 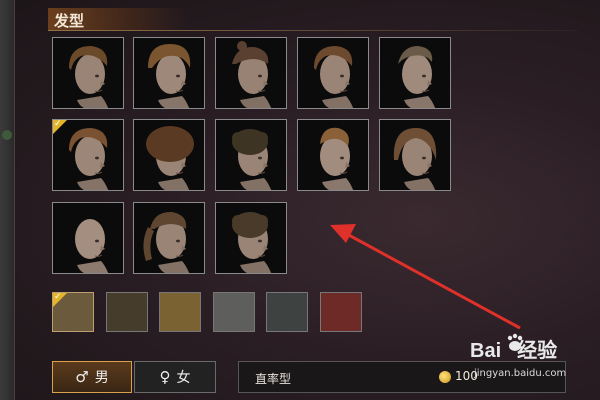 What do you see at coordinates (101, 378) in the screenshot?
I see `male-label: 男` at bounding box center [101, 378].